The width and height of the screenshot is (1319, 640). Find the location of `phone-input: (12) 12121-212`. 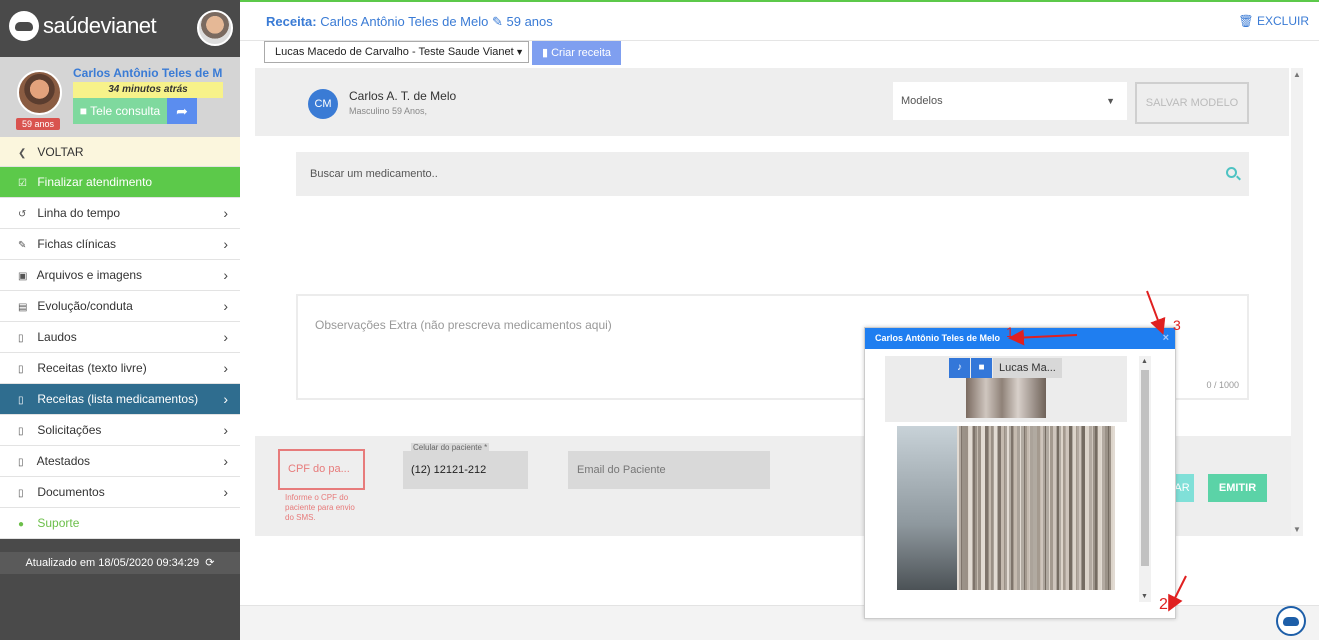

phone-input: (12) 12121-212 is located at coordinates (465, 470).